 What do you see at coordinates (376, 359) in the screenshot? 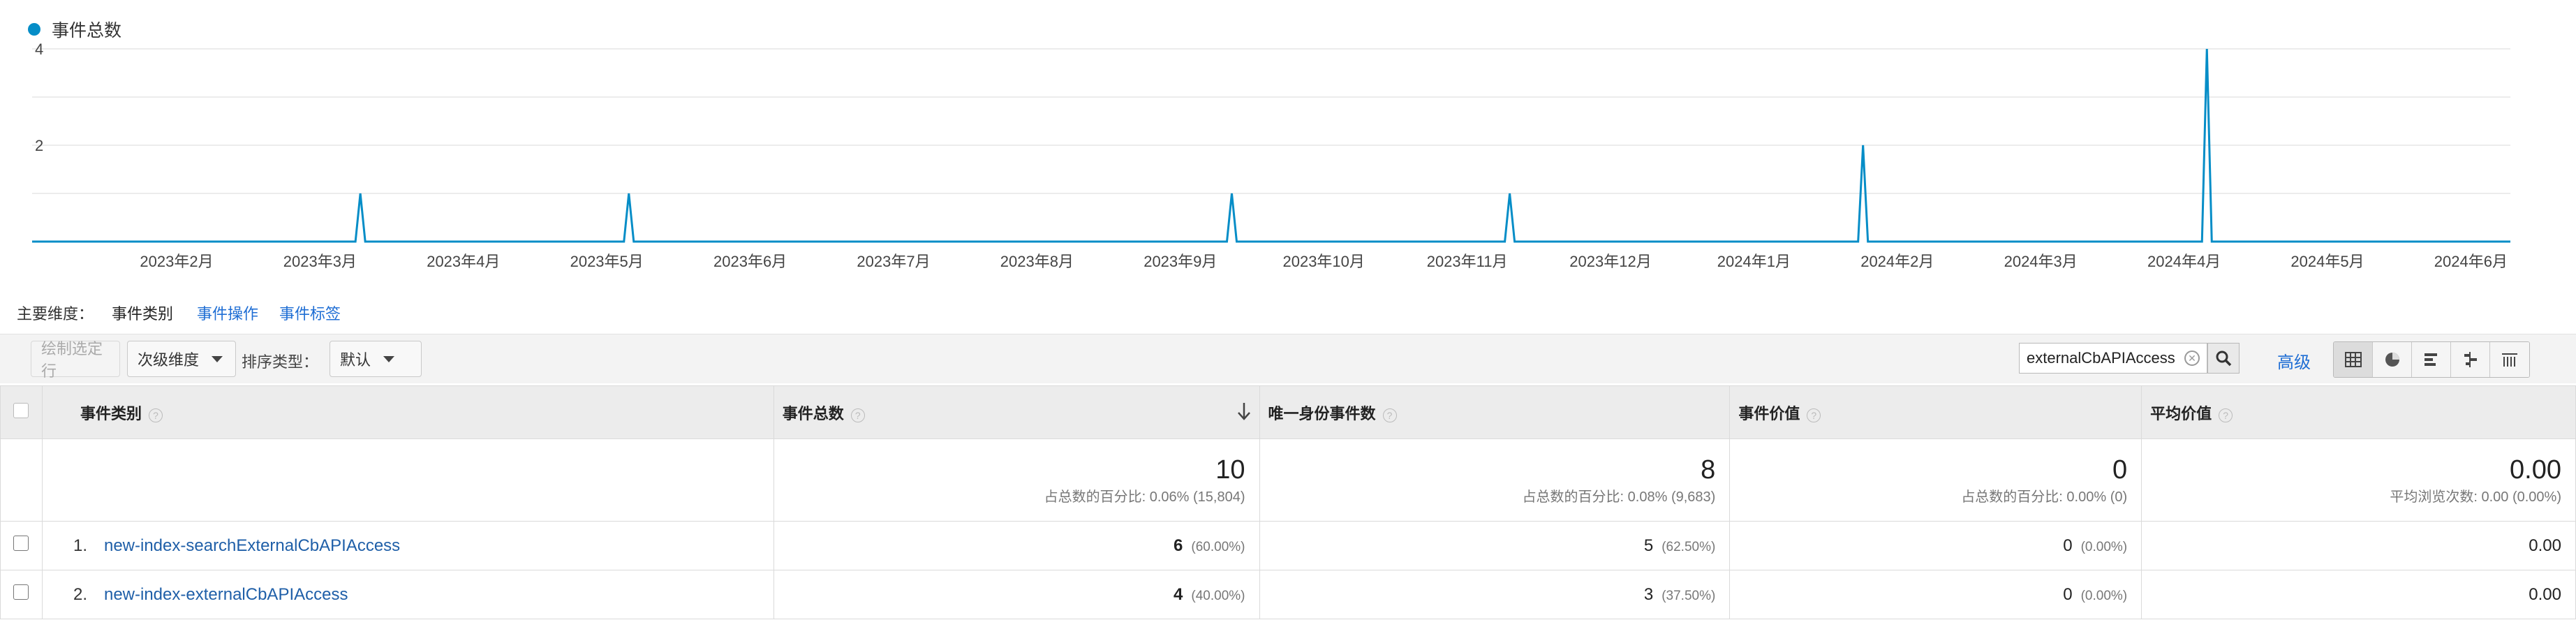
I see `sort-type-dropdown: 默认` at bounding box center [376, 359].